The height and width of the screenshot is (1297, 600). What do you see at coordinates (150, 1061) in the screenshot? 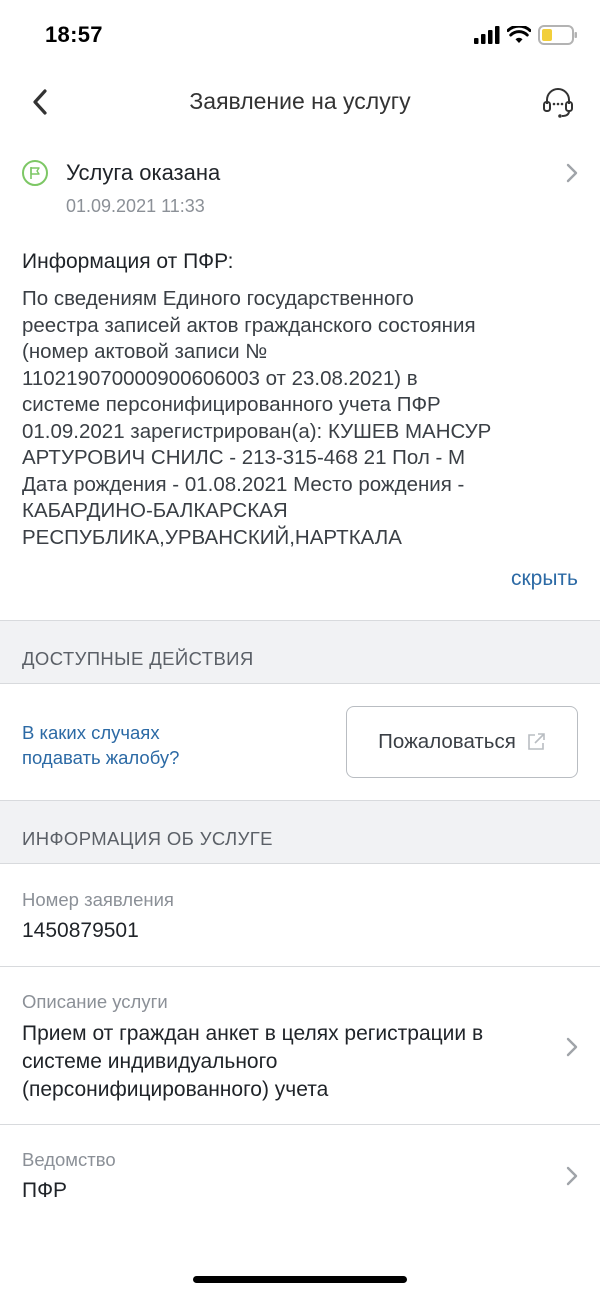
I see `service-description-line: системе индивидуального` at bounding box center [150, 1061].